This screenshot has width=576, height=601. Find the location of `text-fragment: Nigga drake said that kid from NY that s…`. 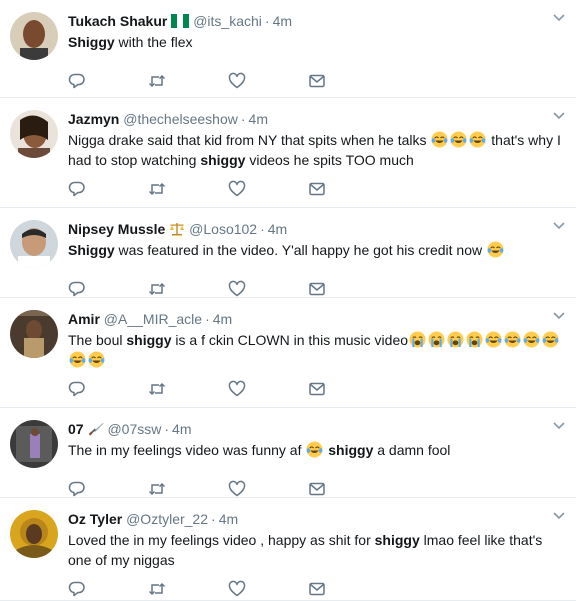

text-fragment: Nigga drake said that kid from NY that s… is located at coordinates (249, 140).